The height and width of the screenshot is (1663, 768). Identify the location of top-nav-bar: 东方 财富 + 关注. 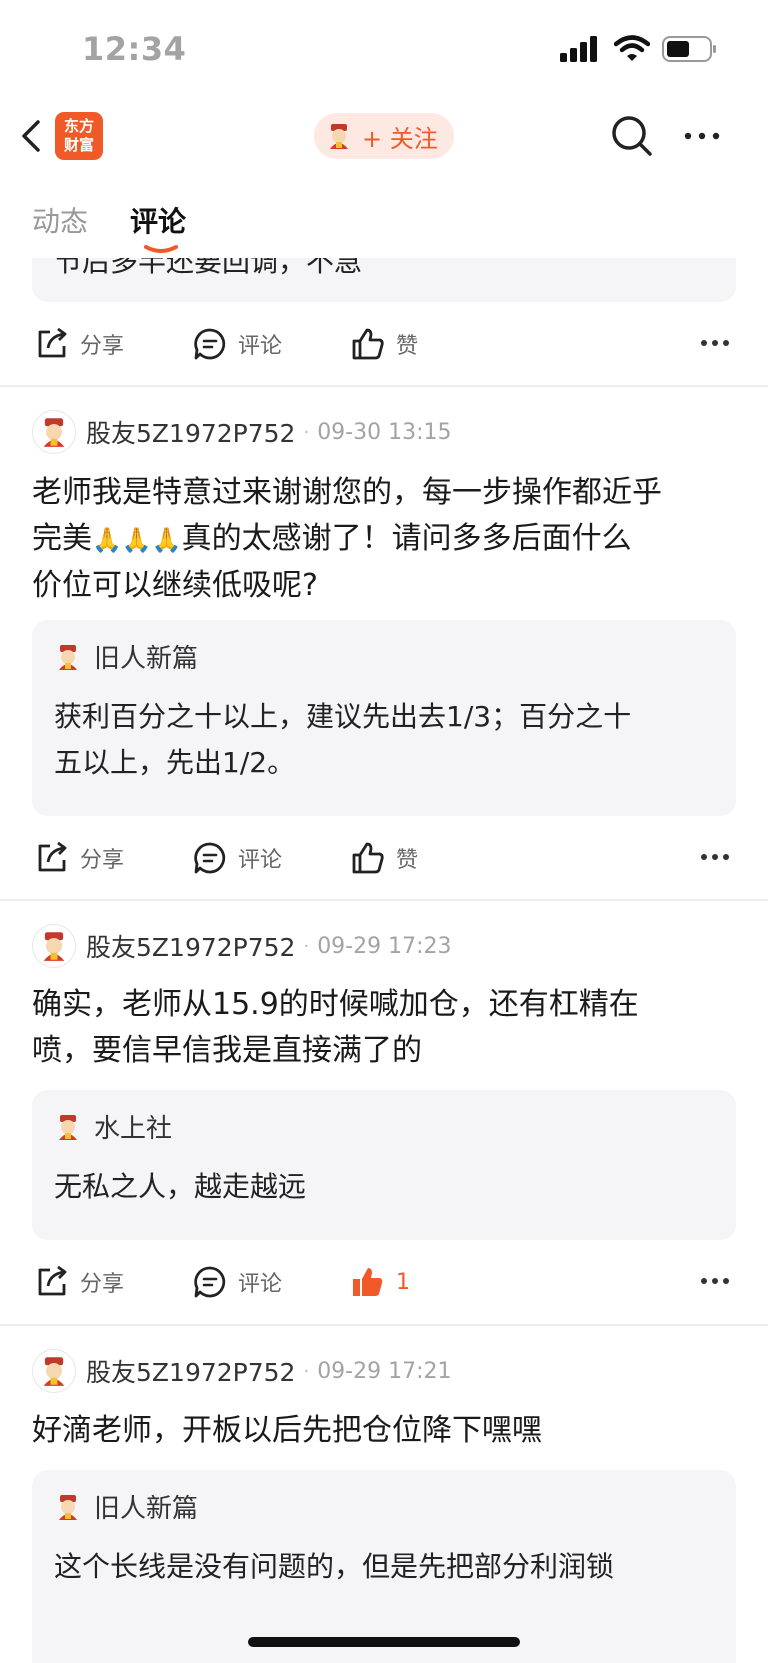
(384, 136).